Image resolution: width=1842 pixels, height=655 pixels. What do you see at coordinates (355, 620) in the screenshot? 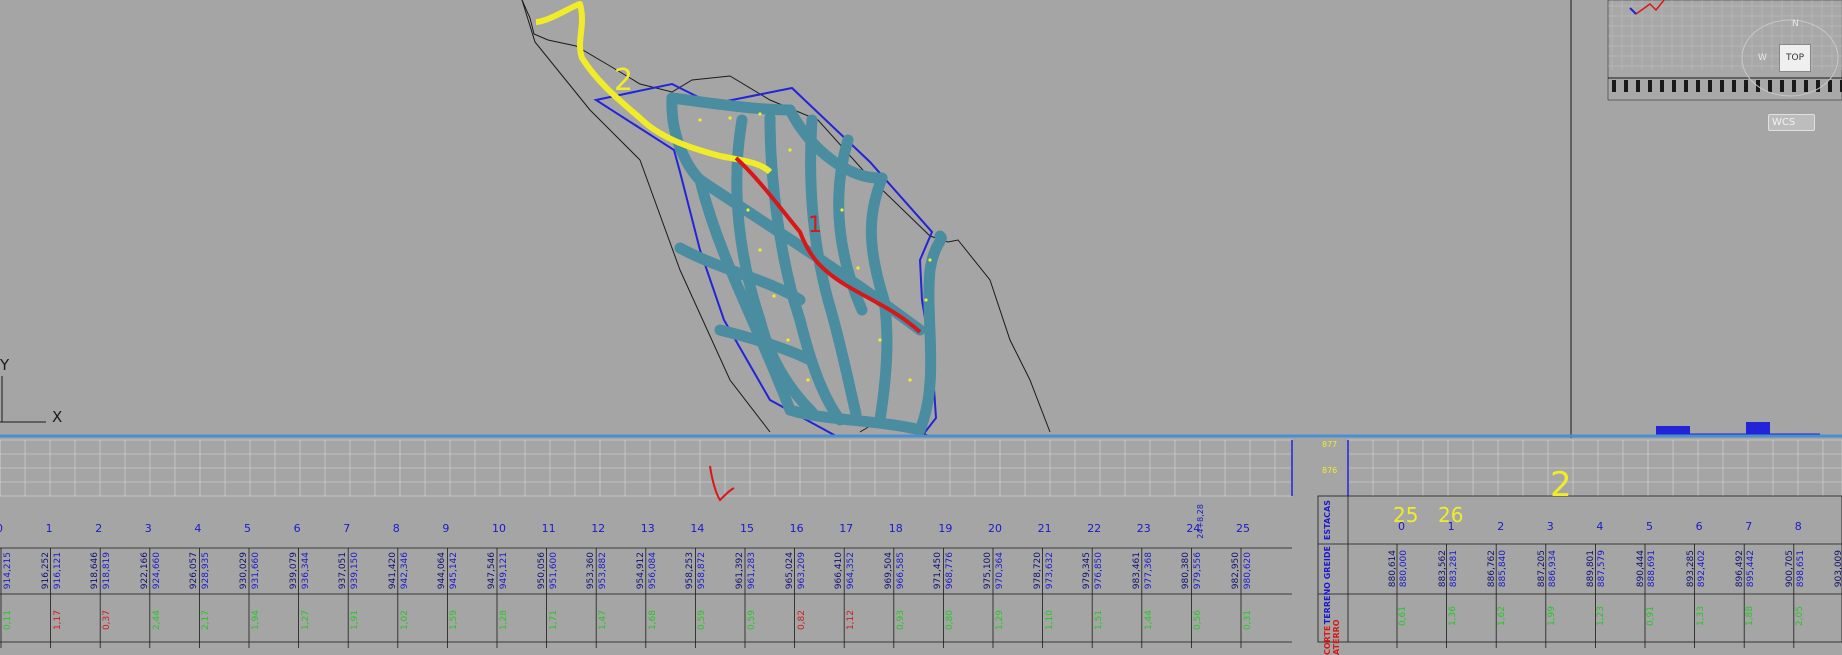
I see `profile1-cutfill-value: 1,91` at bounding box center [355, 620].